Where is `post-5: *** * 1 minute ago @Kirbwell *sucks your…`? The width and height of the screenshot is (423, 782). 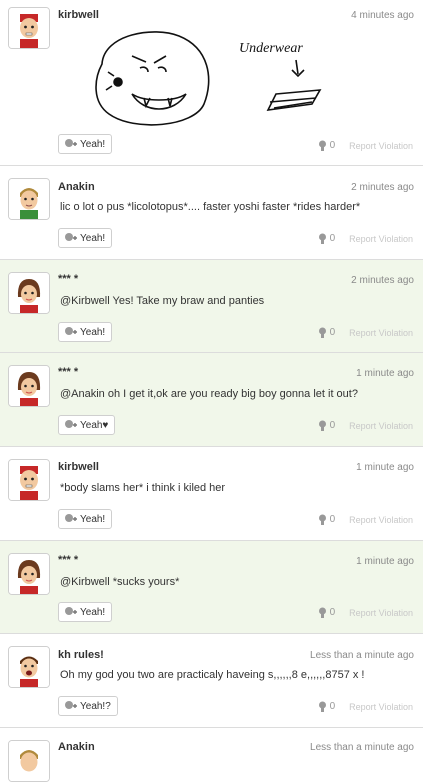
post-5: *** * 1 minute ago @Kirbwell *sucks your… is located at coordinates (211, 587).